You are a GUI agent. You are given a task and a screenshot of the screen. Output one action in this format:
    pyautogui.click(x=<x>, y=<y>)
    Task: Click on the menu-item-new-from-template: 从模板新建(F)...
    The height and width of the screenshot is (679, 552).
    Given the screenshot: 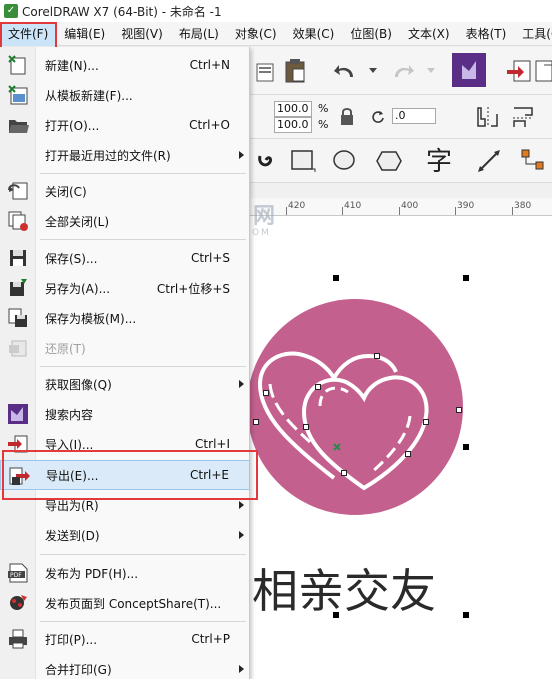 What is the action you would take?
    pyautogui.click(x=125, y=95)
    